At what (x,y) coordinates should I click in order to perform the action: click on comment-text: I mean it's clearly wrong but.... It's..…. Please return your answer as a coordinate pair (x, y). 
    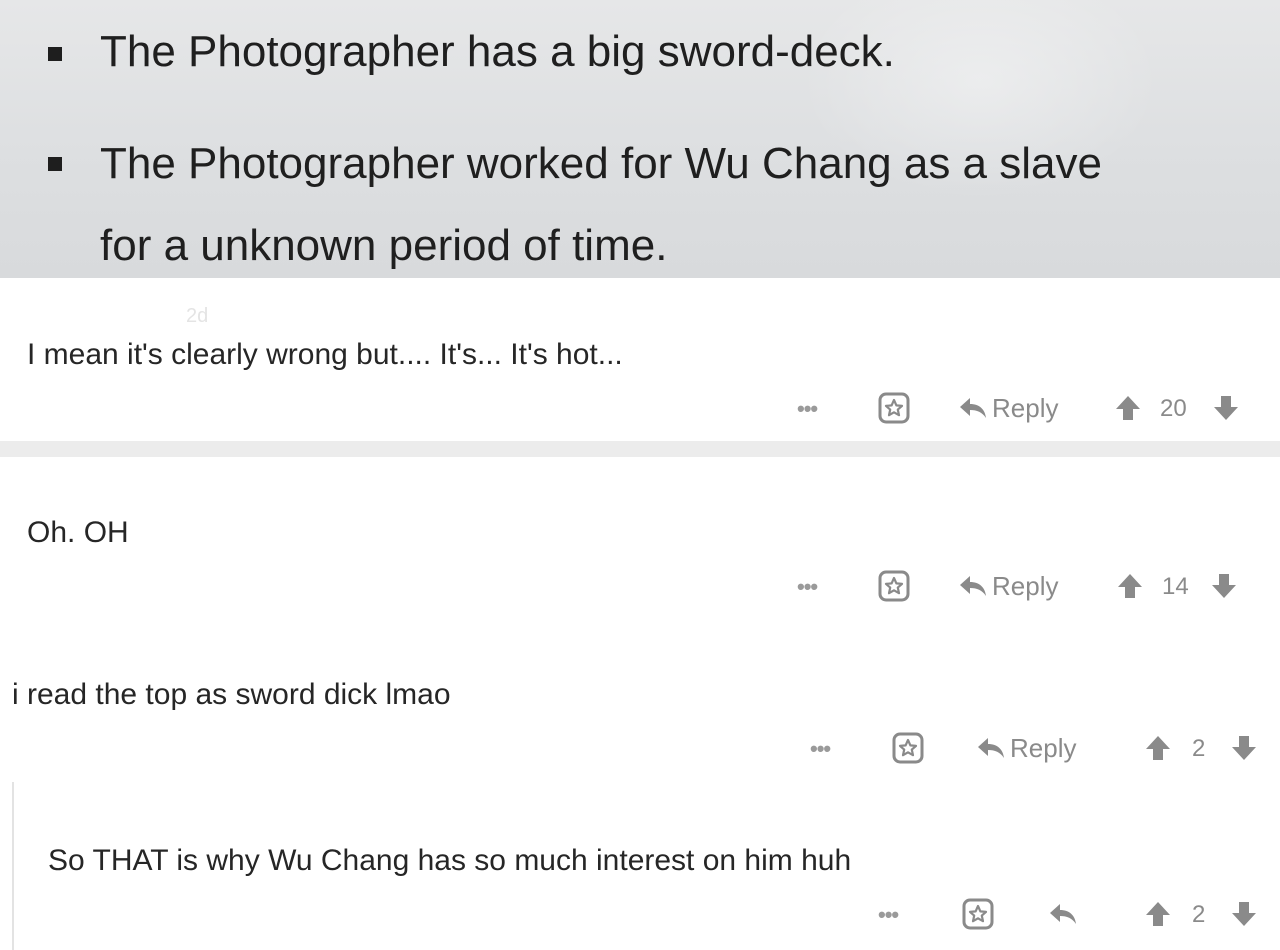
    Looking at the image, I should click on (325, 354).